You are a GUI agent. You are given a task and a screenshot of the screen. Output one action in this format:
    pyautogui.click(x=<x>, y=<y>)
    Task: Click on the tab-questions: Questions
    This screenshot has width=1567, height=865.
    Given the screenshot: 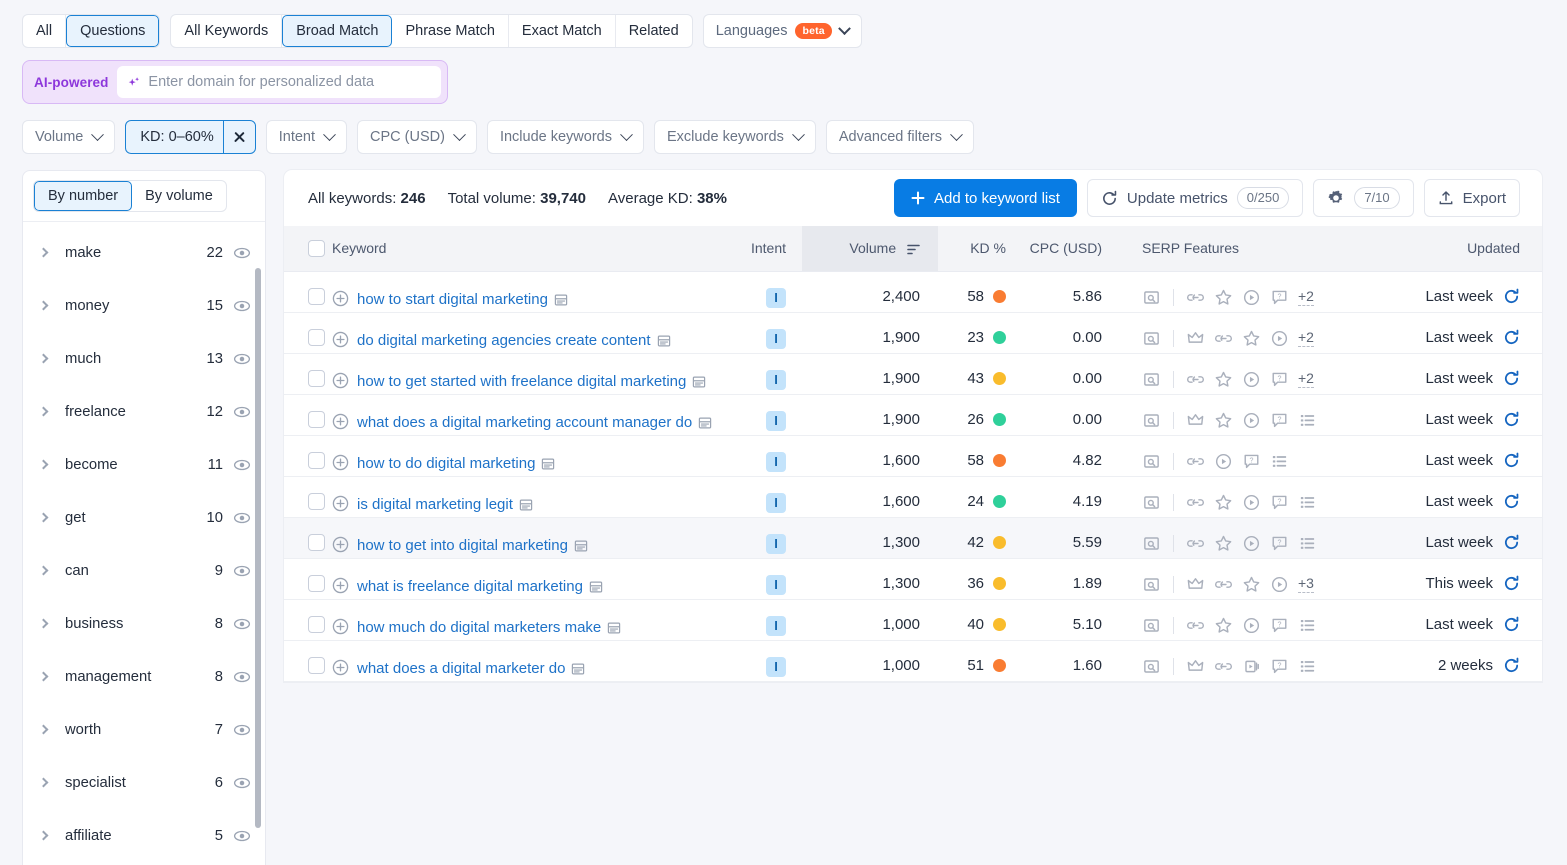 What is the action you would take?
    pyautogui.click(x=113, y=31)
    